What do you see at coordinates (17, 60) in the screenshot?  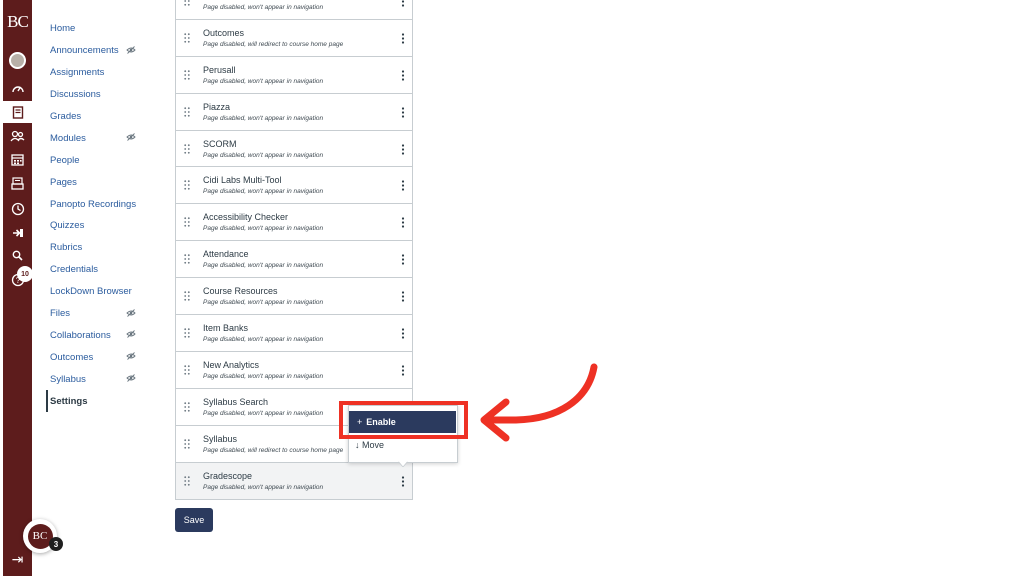 I see `account-avatar-icon` at bounding box center [17, 60].